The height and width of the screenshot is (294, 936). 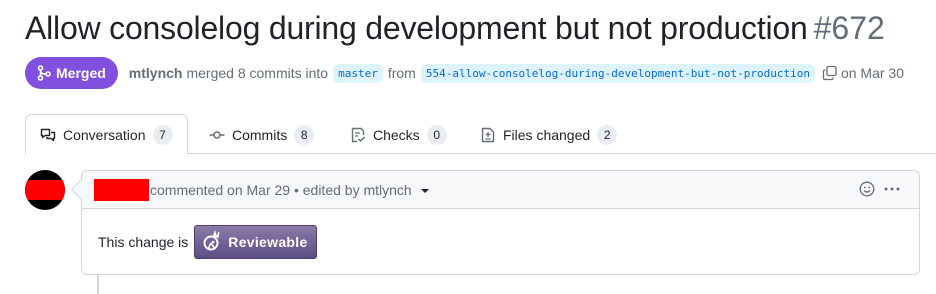 I want to click on tab-label: Commits, so click(x=260, y=134).